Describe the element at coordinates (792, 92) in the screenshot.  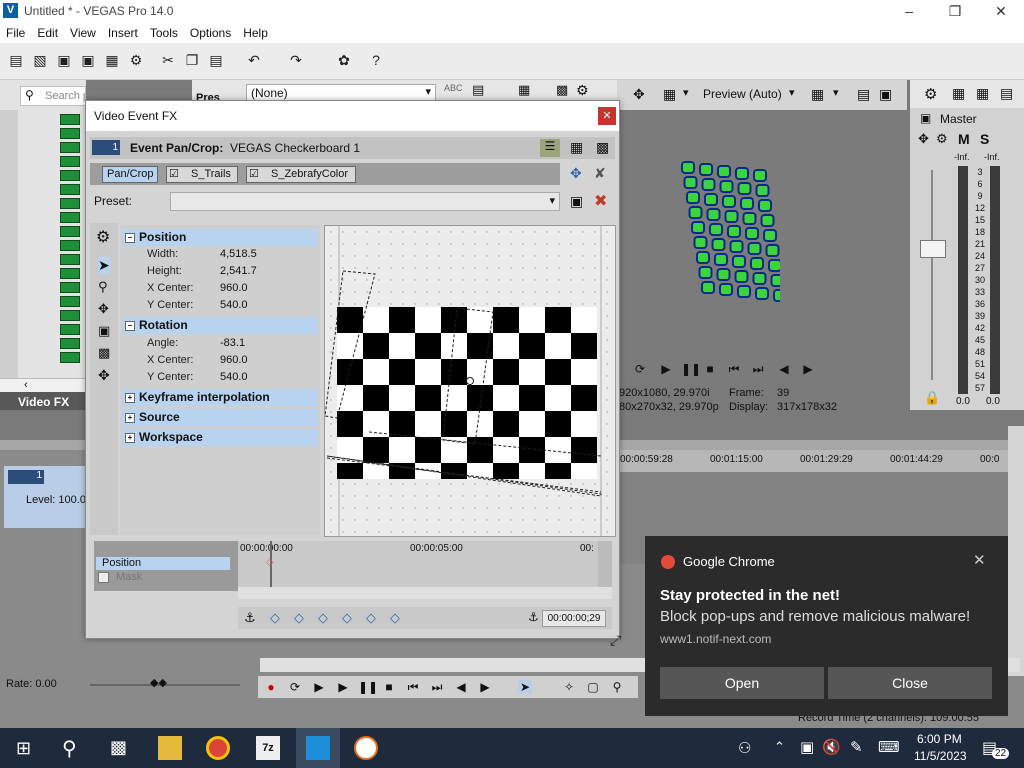
I see `preview-mode-chevron-icon: ▾` at that location.